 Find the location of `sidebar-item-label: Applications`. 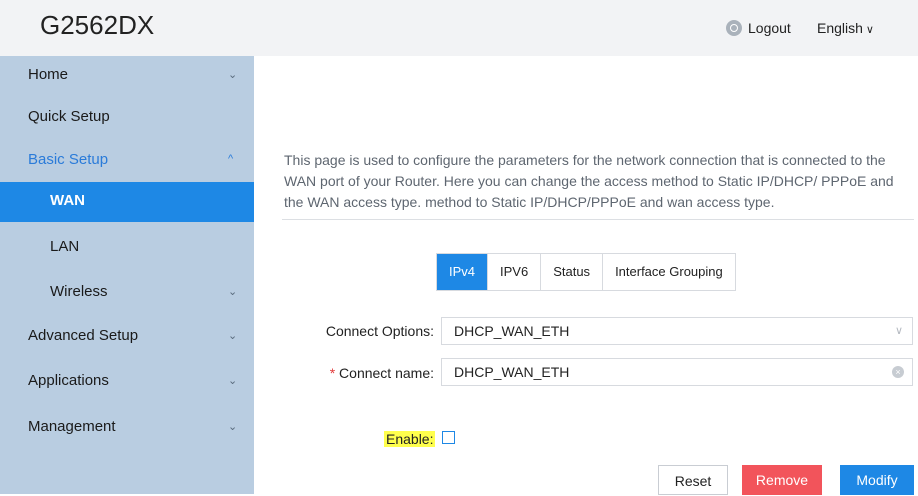

sidebar-item-label: Applications is located at coordinates (68, 380).